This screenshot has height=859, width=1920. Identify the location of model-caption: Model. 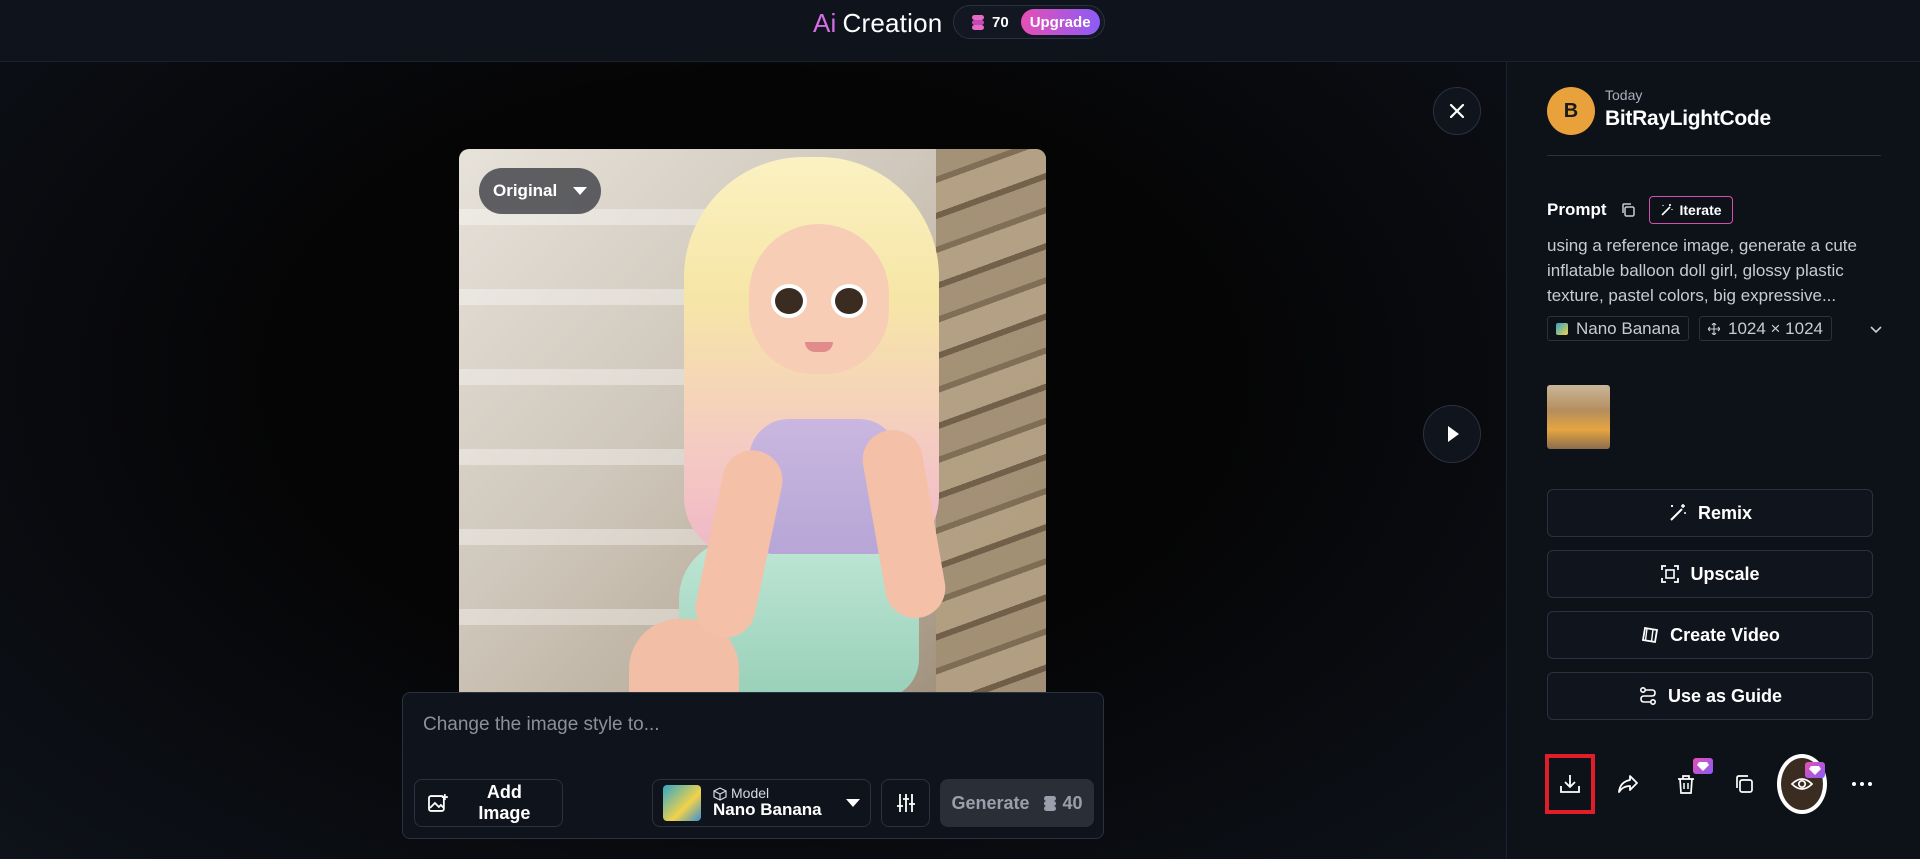
(767, 792).